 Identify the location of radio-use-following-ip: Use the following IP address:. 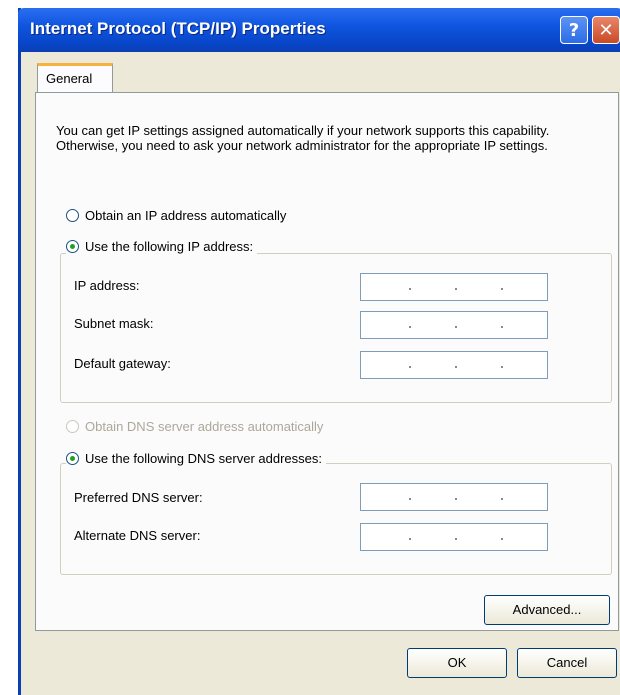
(162, 246).